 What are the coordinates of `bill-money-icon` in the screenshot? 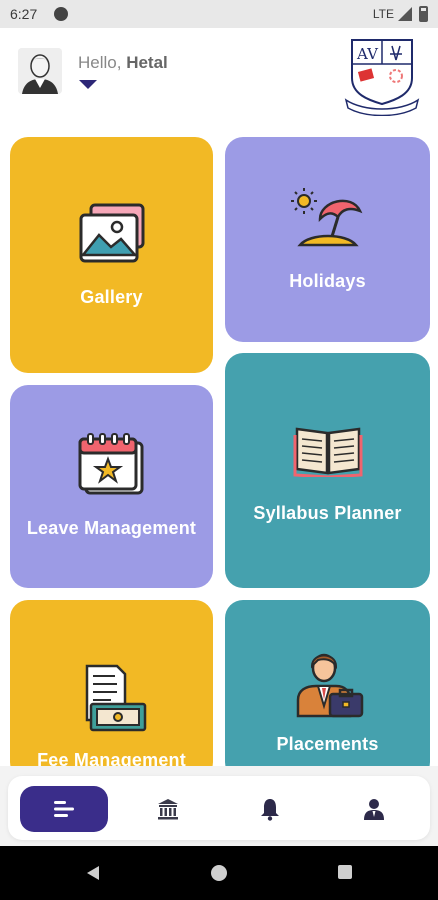 It's located at (115, 698).